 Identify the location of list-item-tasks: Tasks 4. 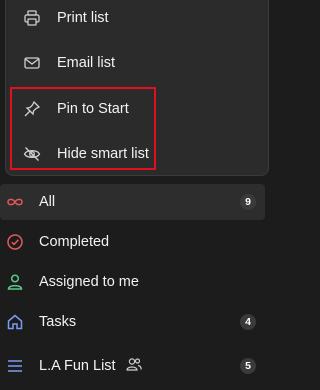
(132, 322).